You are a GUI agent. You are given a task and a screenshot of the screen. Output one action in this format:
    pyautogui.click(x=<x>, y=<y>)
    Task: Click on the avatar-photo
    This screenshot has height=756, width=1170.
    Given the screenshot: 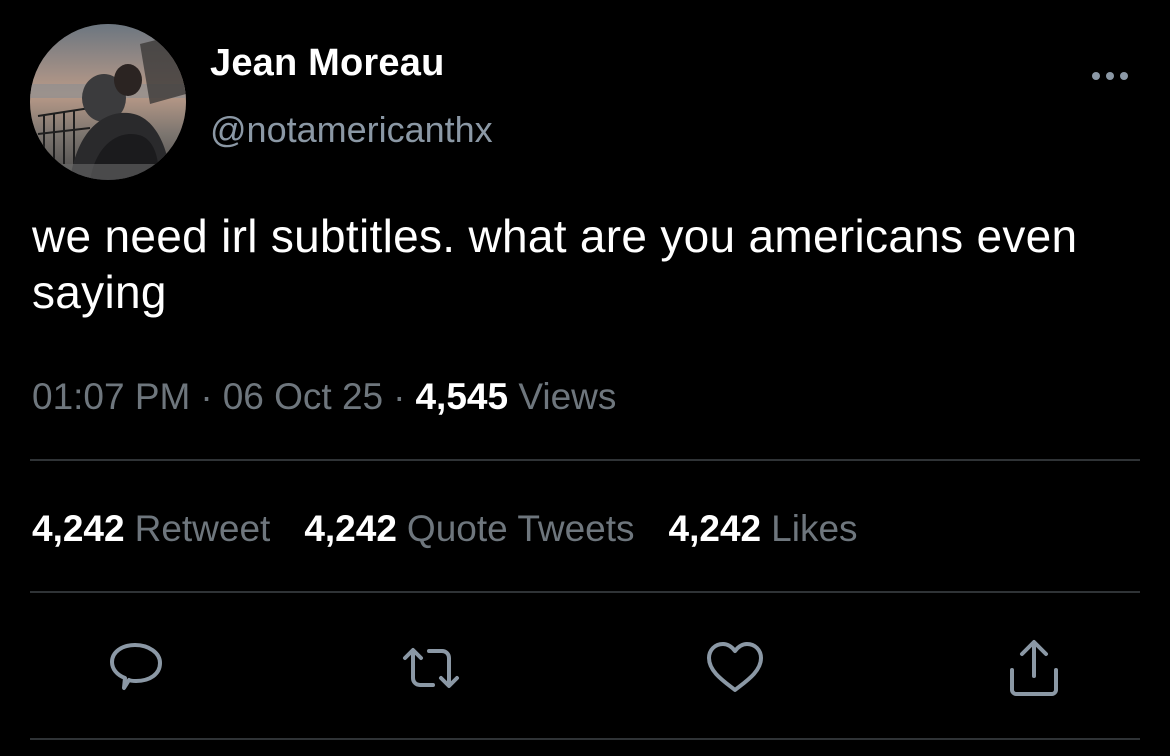 What is the action you would take?
    pyautogui.click(x=108, y=102)
    